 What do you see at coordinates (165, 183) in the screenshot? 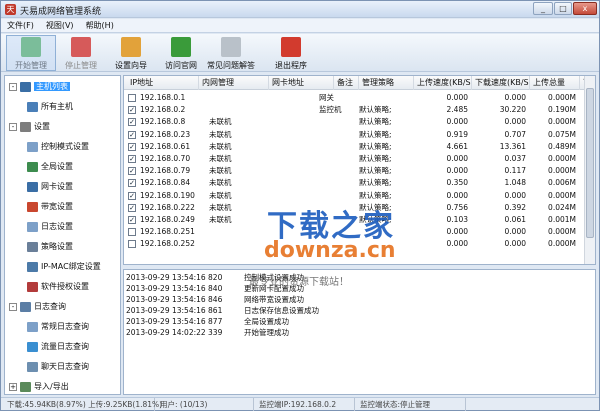
I see `cell-ip: 192.168.0.84` at bounding box center [165, 183].